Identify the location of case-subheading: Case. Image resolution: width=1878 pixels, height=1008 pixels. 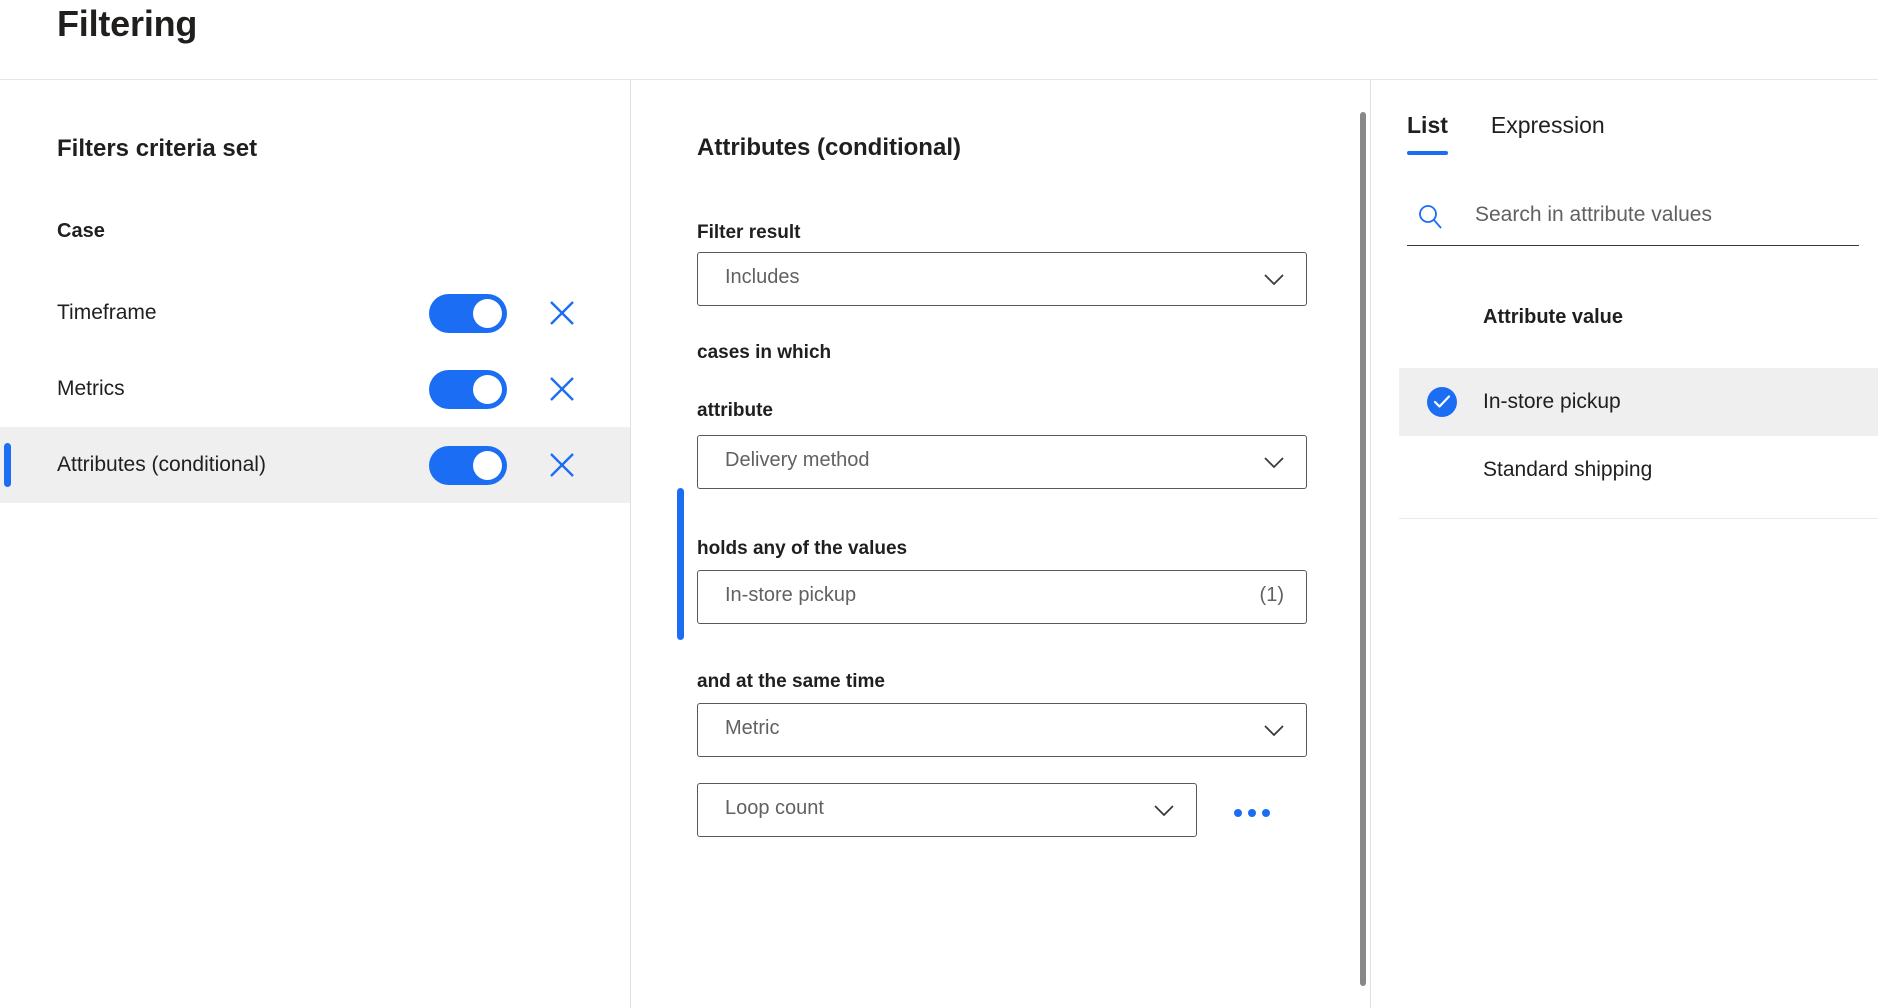
(81, 231).